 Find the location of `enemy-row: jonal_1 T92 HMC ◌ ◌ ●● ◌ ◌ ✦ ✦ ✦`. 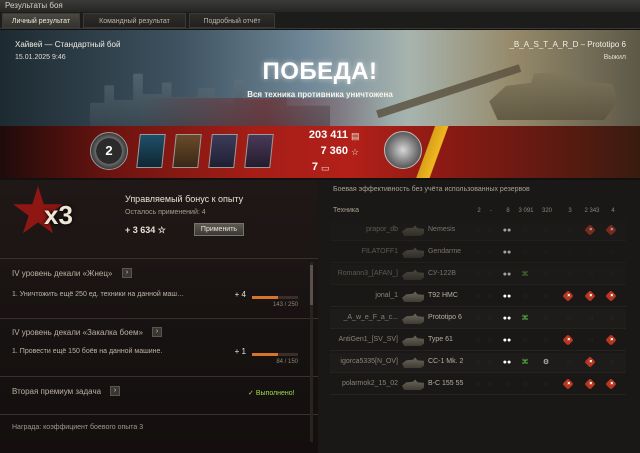

enemy-row: jonal_1 T92 HMC ◌ ◌ ●● ◌ ◌ ✦ ✦ ✦ is located at coordinates (478, 297).